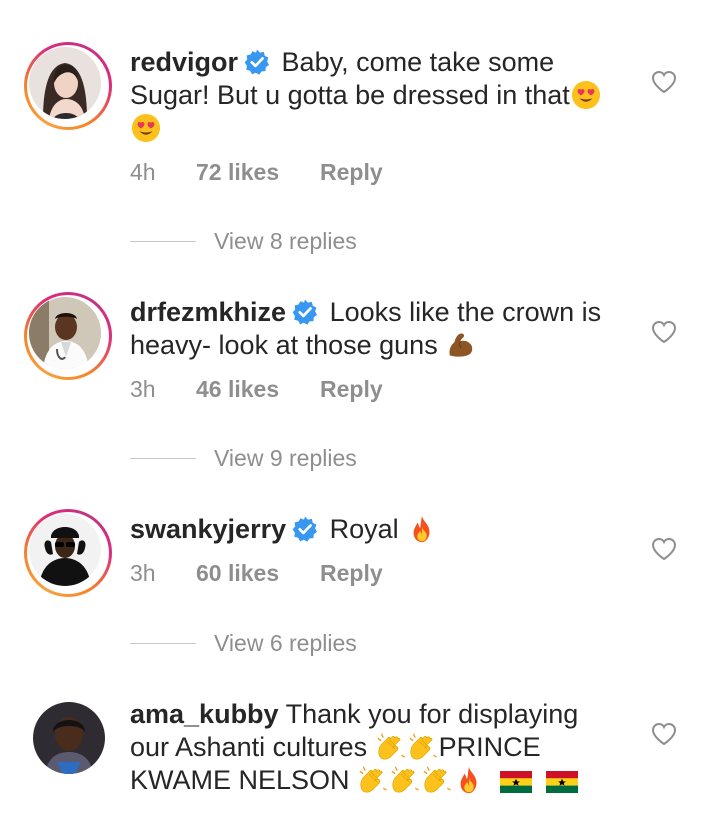  What do you see at coordinates (184, 62) in the screenshot?
I see `comment-username: redvigor` at bounding box center [184, 62].